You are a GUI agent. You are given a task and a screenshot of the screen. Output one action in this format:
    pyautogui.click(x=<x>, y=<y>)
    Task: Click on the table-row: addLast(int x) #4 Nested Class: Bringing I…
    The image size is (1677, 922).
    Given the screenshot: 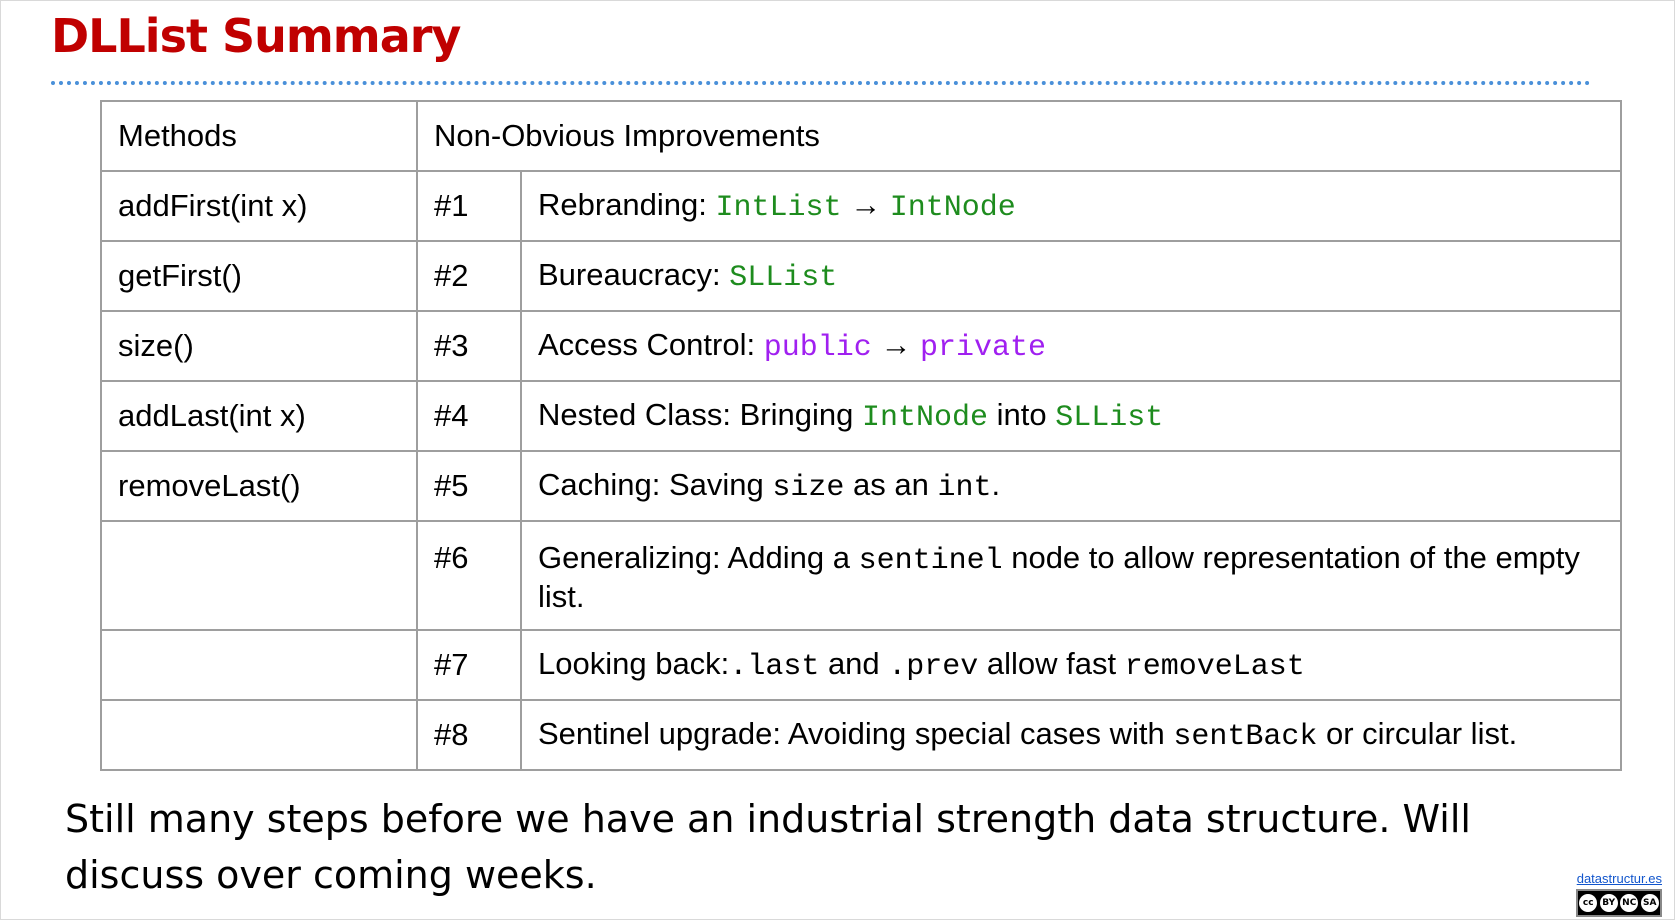 What is the action you would take?
    pyautogui.click(x=861, y=416)
    